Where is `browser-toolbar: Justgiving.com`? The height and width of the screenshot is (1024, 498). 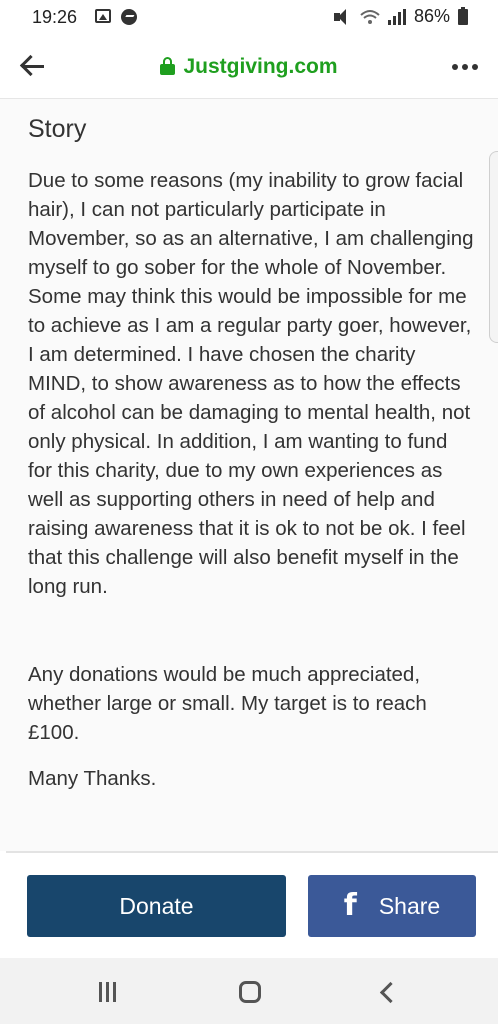
browser-toolbar: Justgiving.com is located at coordinates (249, 67).